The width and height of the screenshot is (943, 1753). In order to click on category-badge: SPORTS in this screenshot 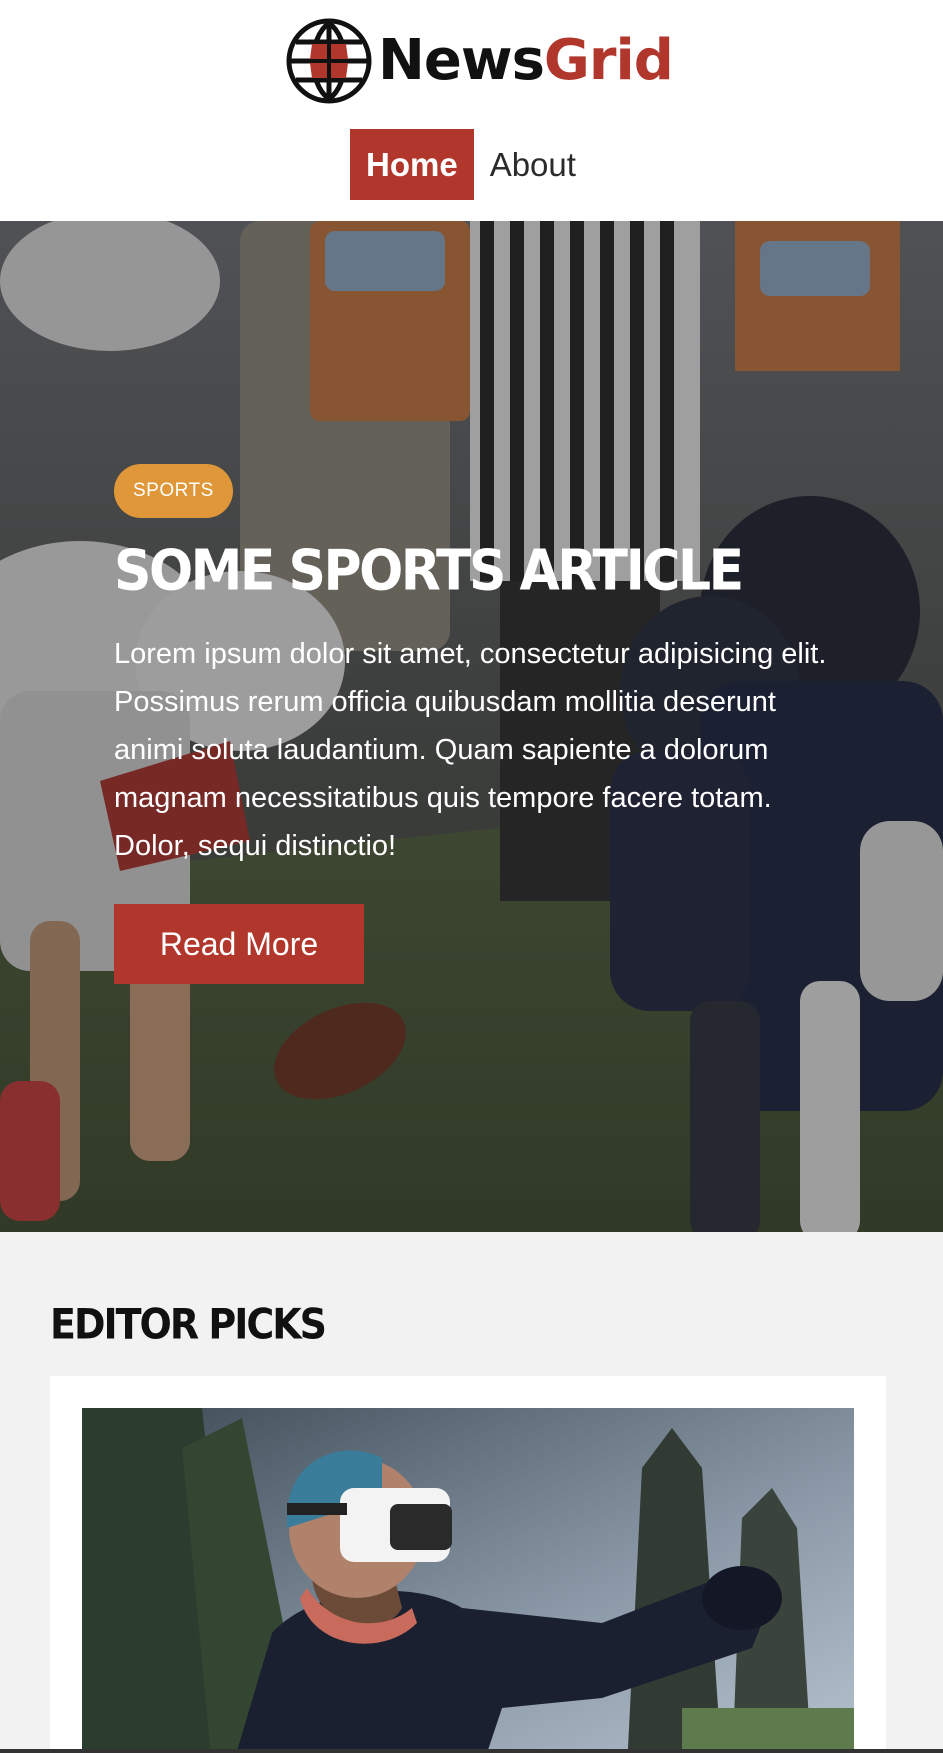, I will do `click(173, 491)`.